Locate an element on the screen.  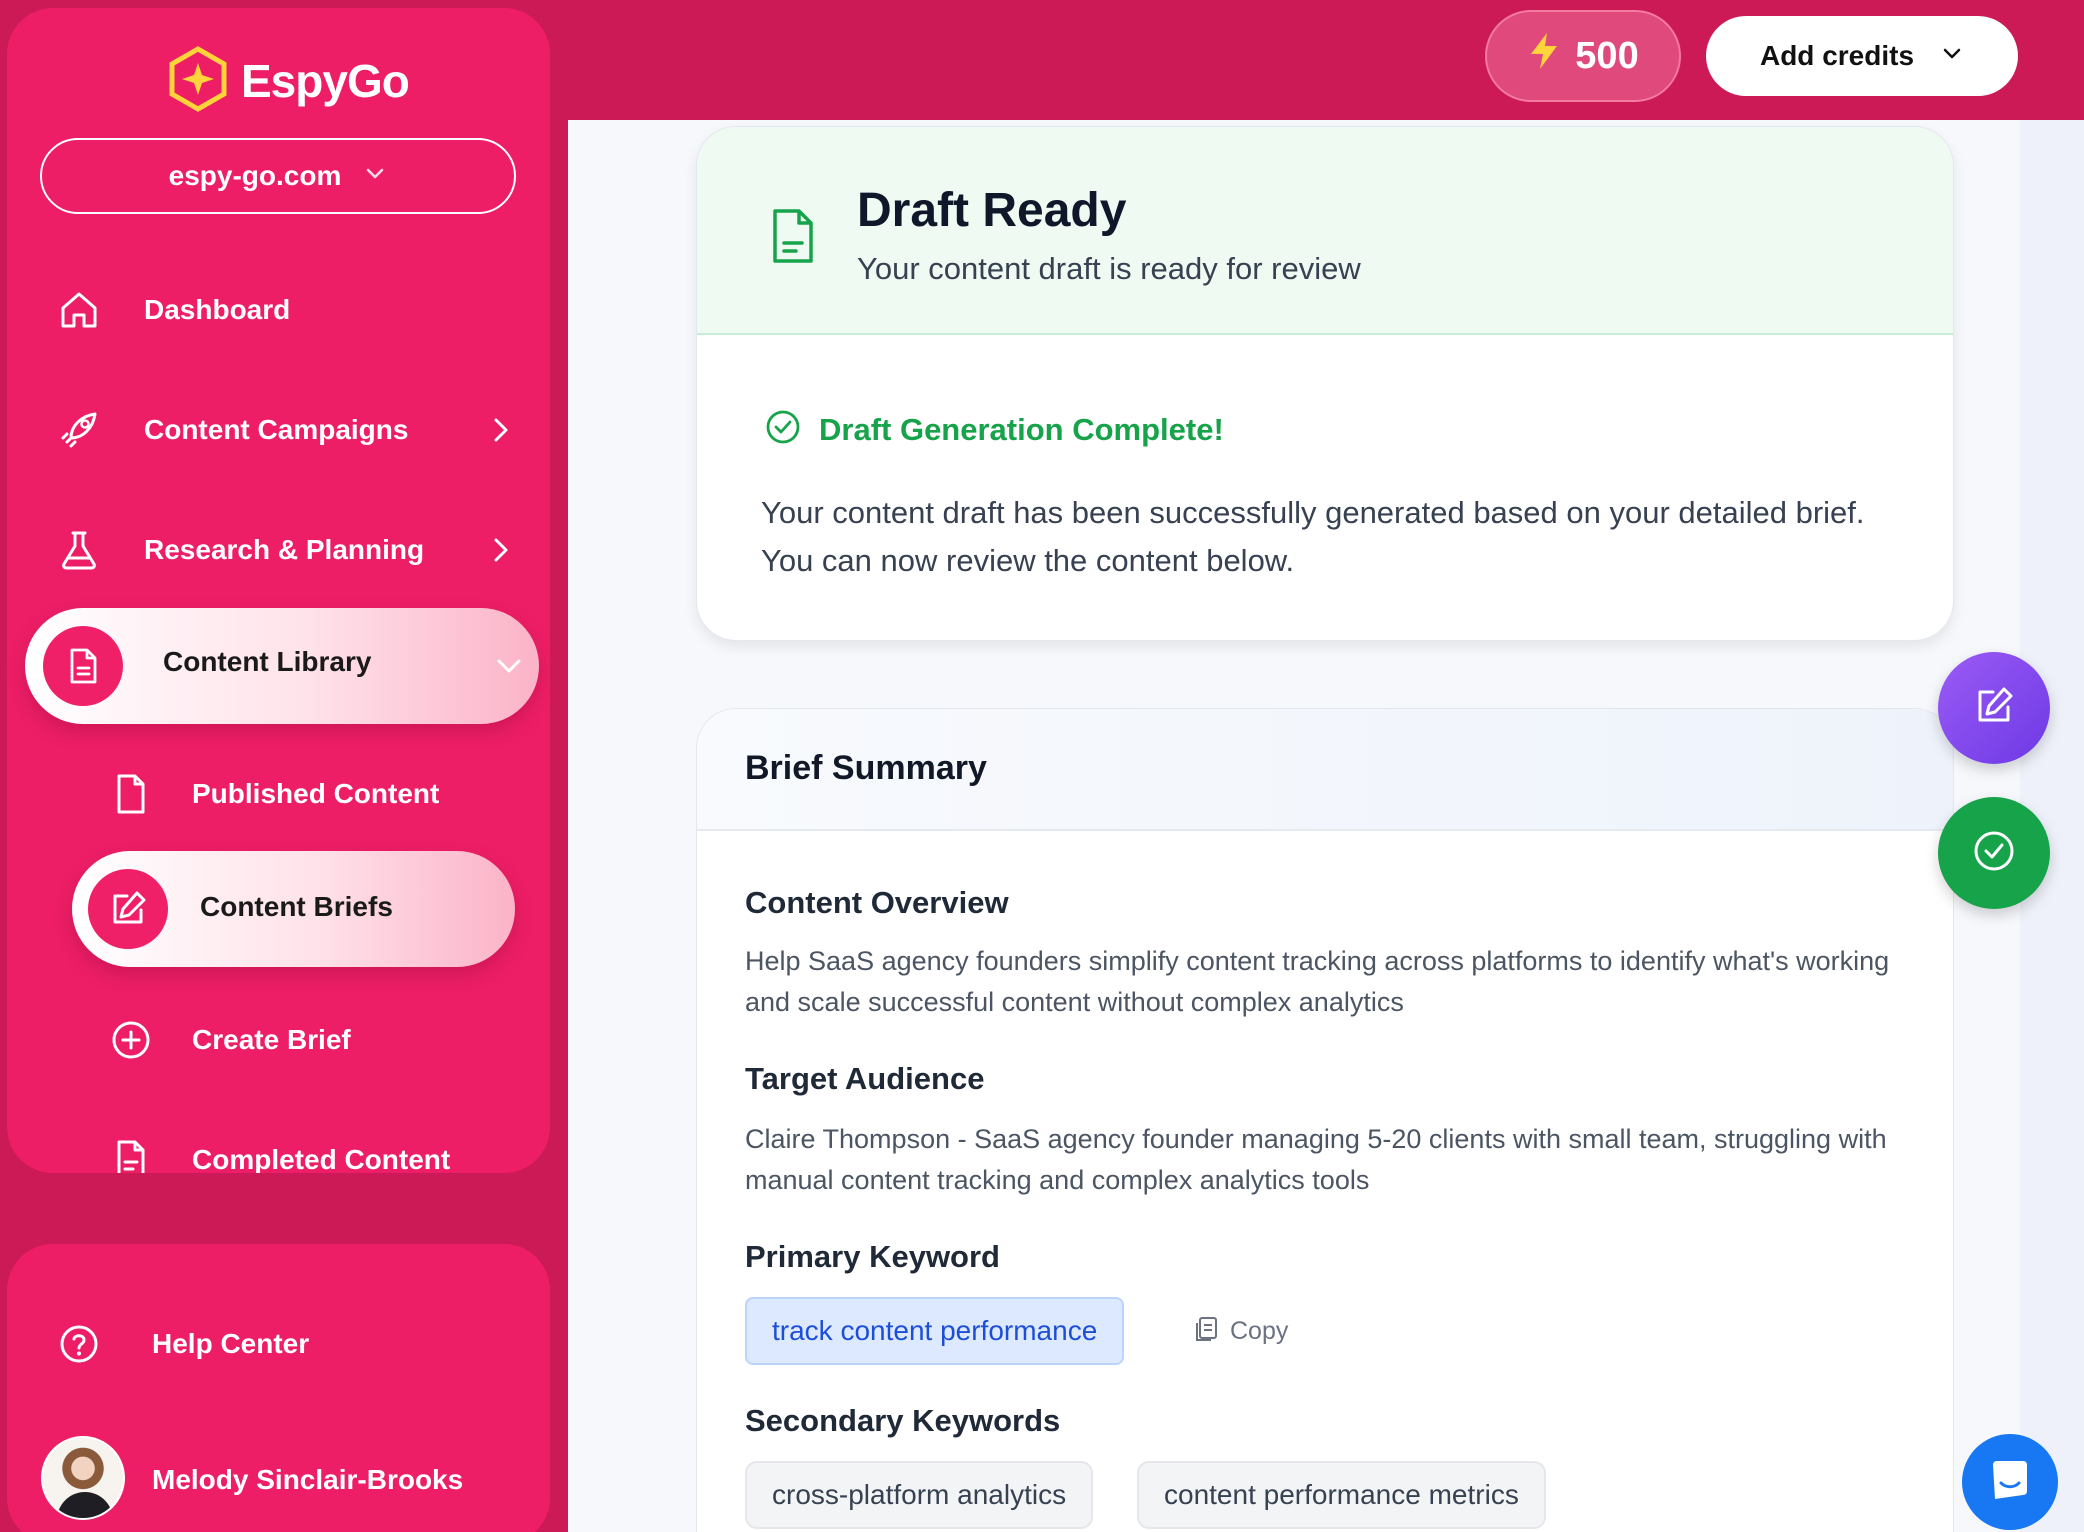
hexagon-star-icon is located at coordinates (198, 81).